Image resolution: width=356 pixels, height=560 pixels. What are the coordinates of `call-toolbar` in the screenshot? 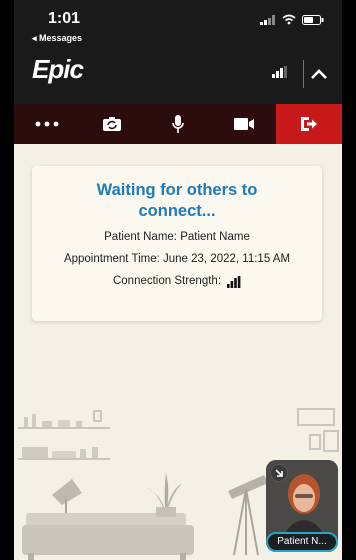 It's located at (178, 124).